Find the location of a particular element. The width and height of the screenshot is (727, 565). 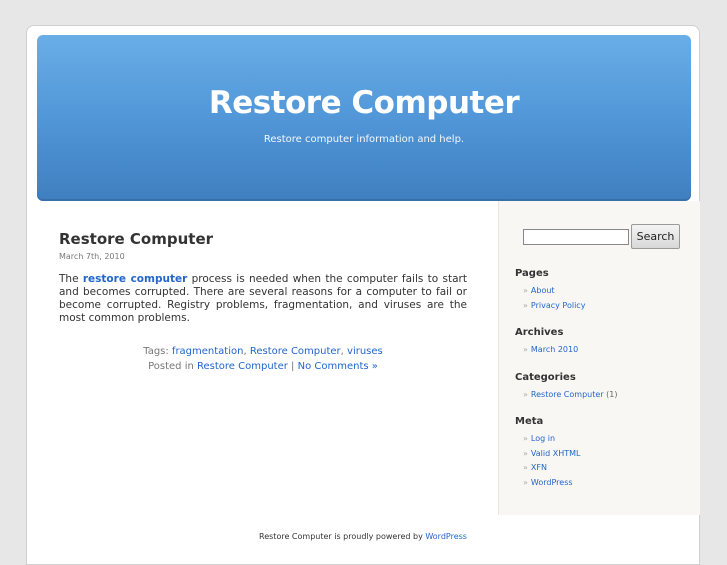

list-item: » About is located at coordinates (554, 291).